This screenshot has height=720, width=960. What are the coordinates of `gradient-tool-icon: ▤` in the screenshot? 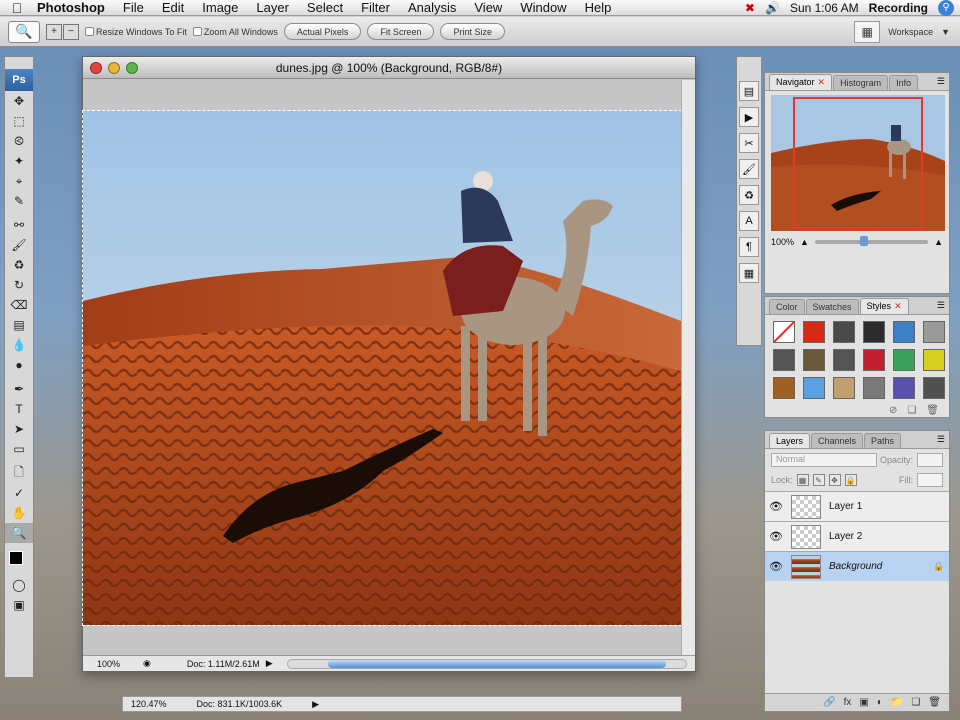 It's located at (19, 325).